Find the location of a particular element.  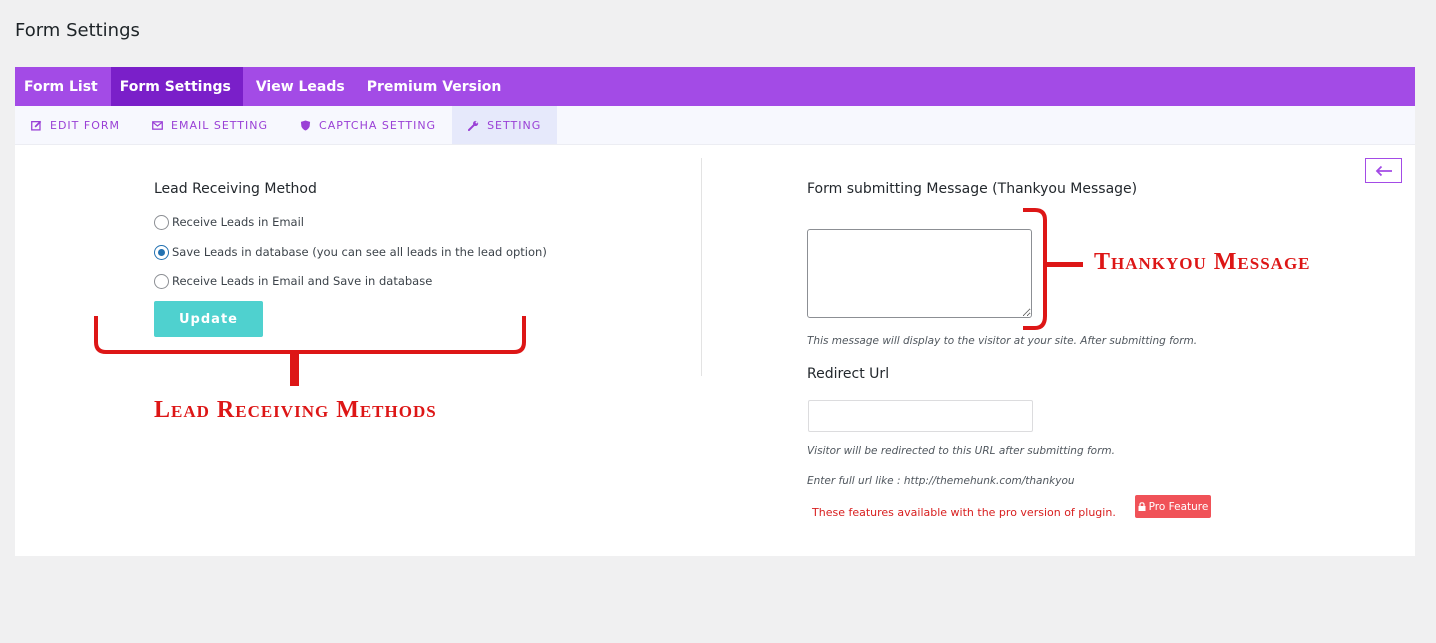

back-button is located at coordinates (1383, 170).